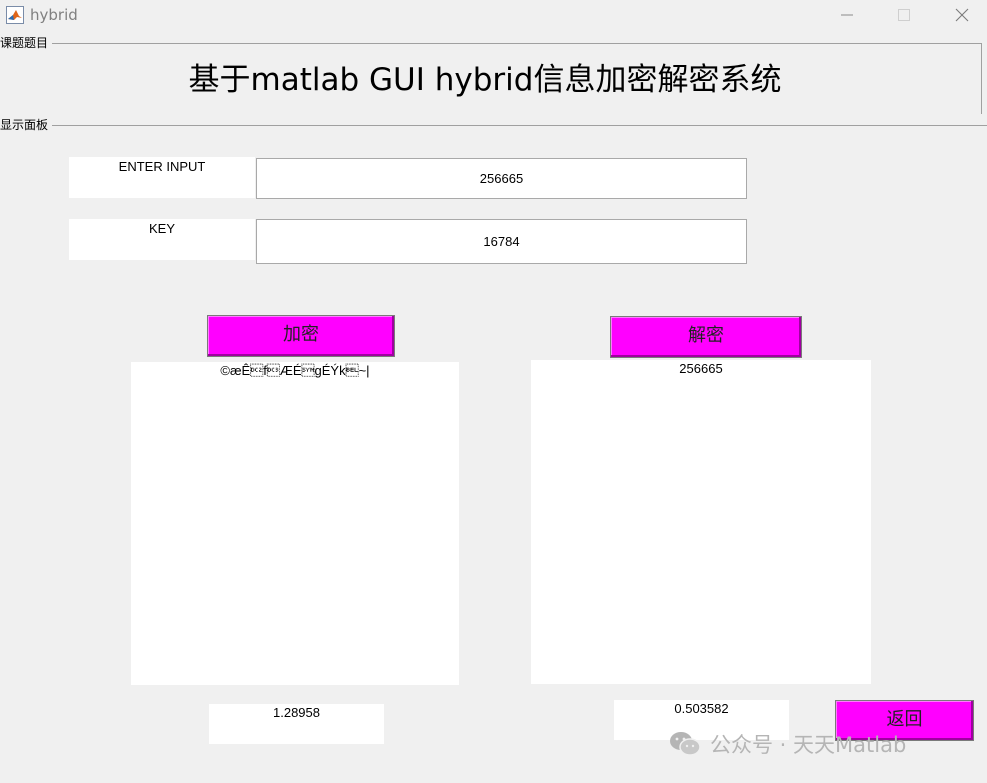 The image size is (987, 783). Describe the element at coordinates (485, 80) in the screenshot. I see `page-title: 基于matlab GUI hybrid信息加密解密系统` at that location.